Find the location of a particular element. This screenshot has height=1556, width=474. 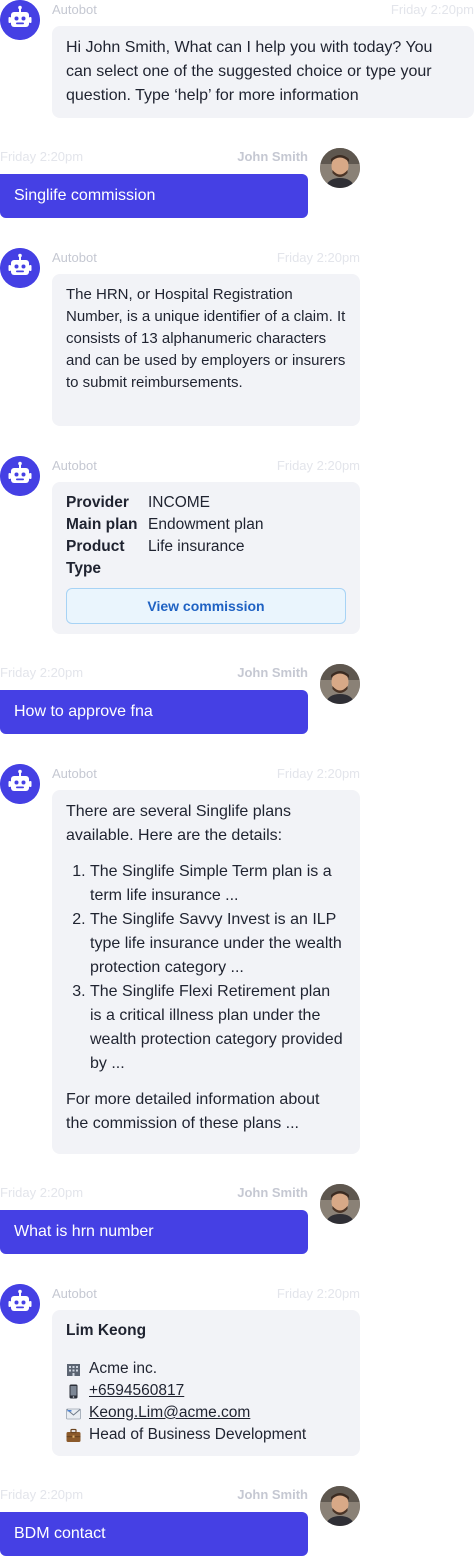

role-line: Head of Business Development is located at coordinates (206, 1435).